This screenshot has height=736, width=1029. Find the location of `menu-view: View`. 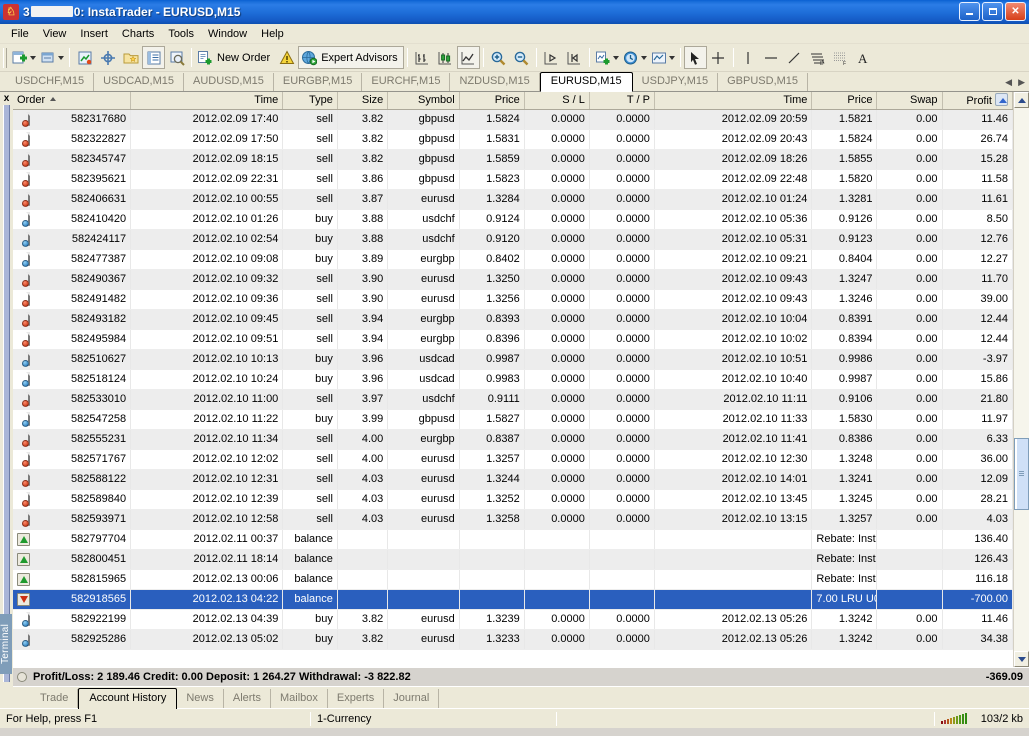

menu-view: View is located at coordinates (55, 34).